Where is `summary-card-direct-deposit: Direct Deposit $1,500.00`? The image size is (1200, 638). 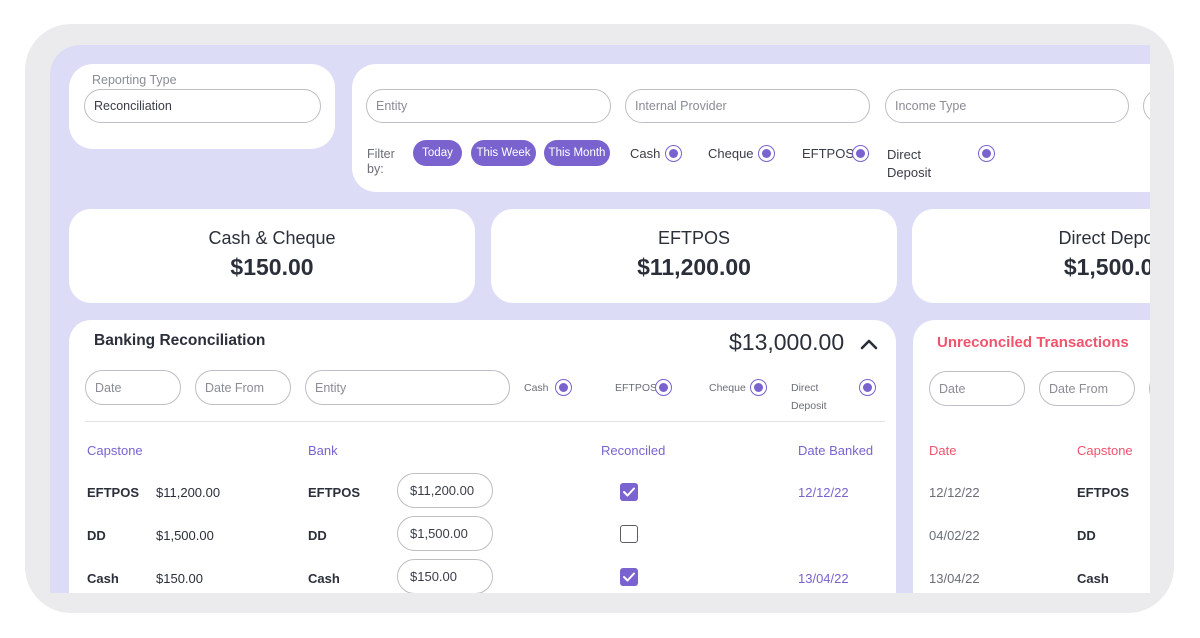 summary-card-direct-deposit: Direct Deposit $1,500.00 is located at coordinates (1031, 256).